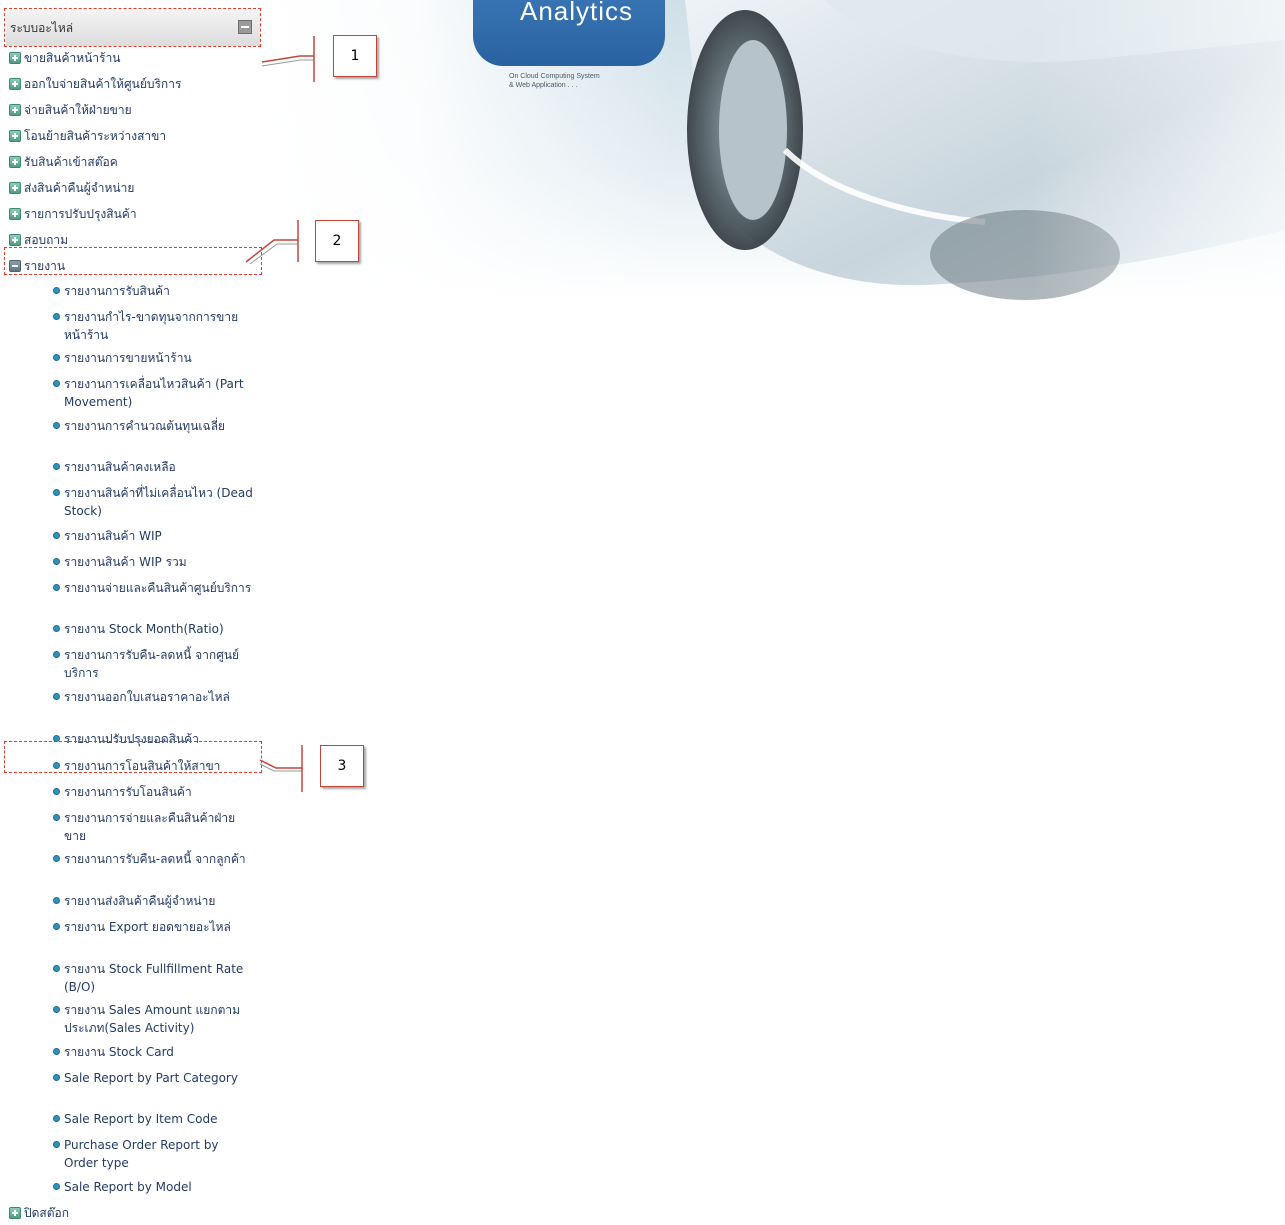 This screenshot has height=1225, width=1285. I want to click on callout-2: 2, so click(337, 241).